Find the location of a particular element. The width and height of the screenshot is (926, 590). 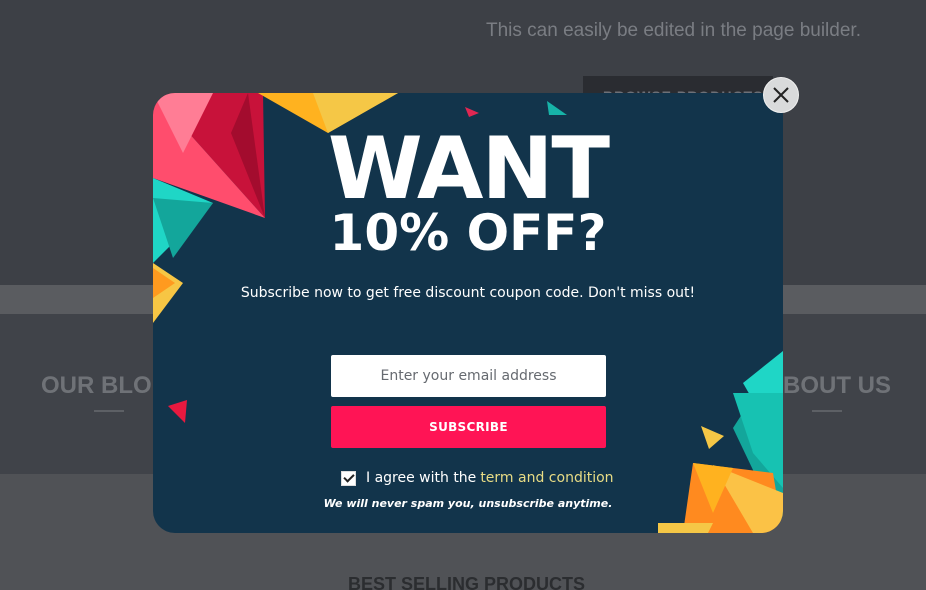

about-title-underline is located at coordinates (827, 411).